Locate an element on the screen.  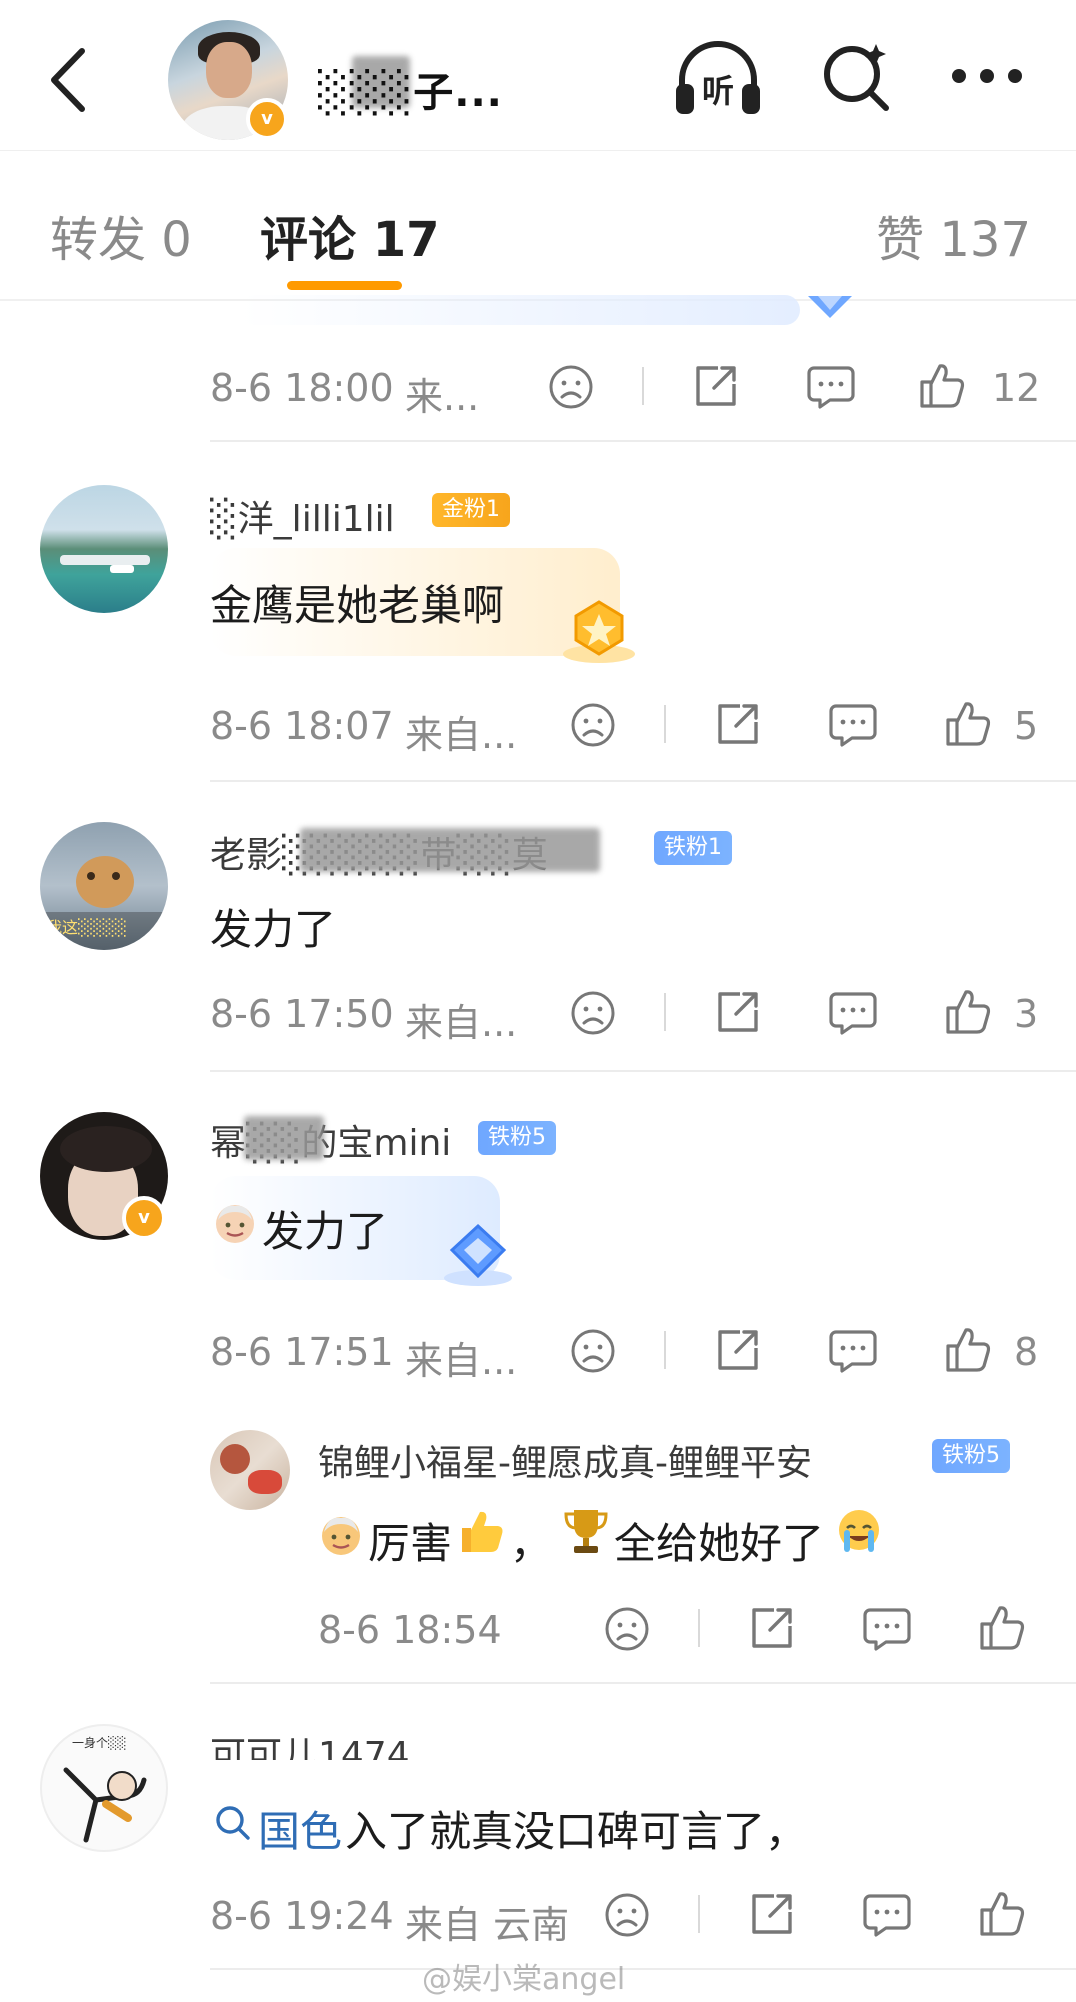
tab-comments: 评论 17 is located at coordinates (350, 235).